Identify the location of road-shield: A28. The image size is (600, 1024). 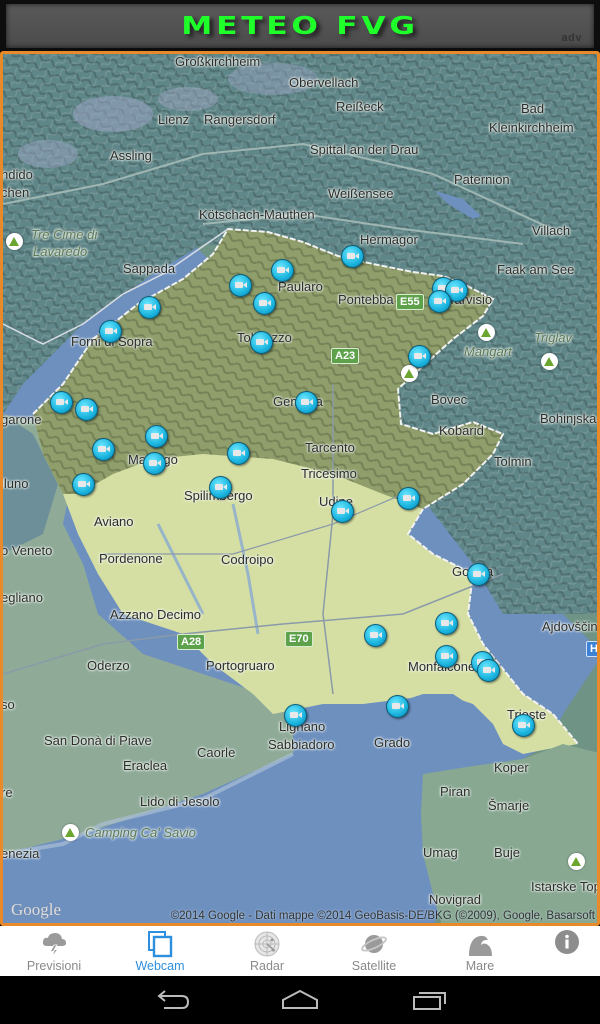
(191, 642).